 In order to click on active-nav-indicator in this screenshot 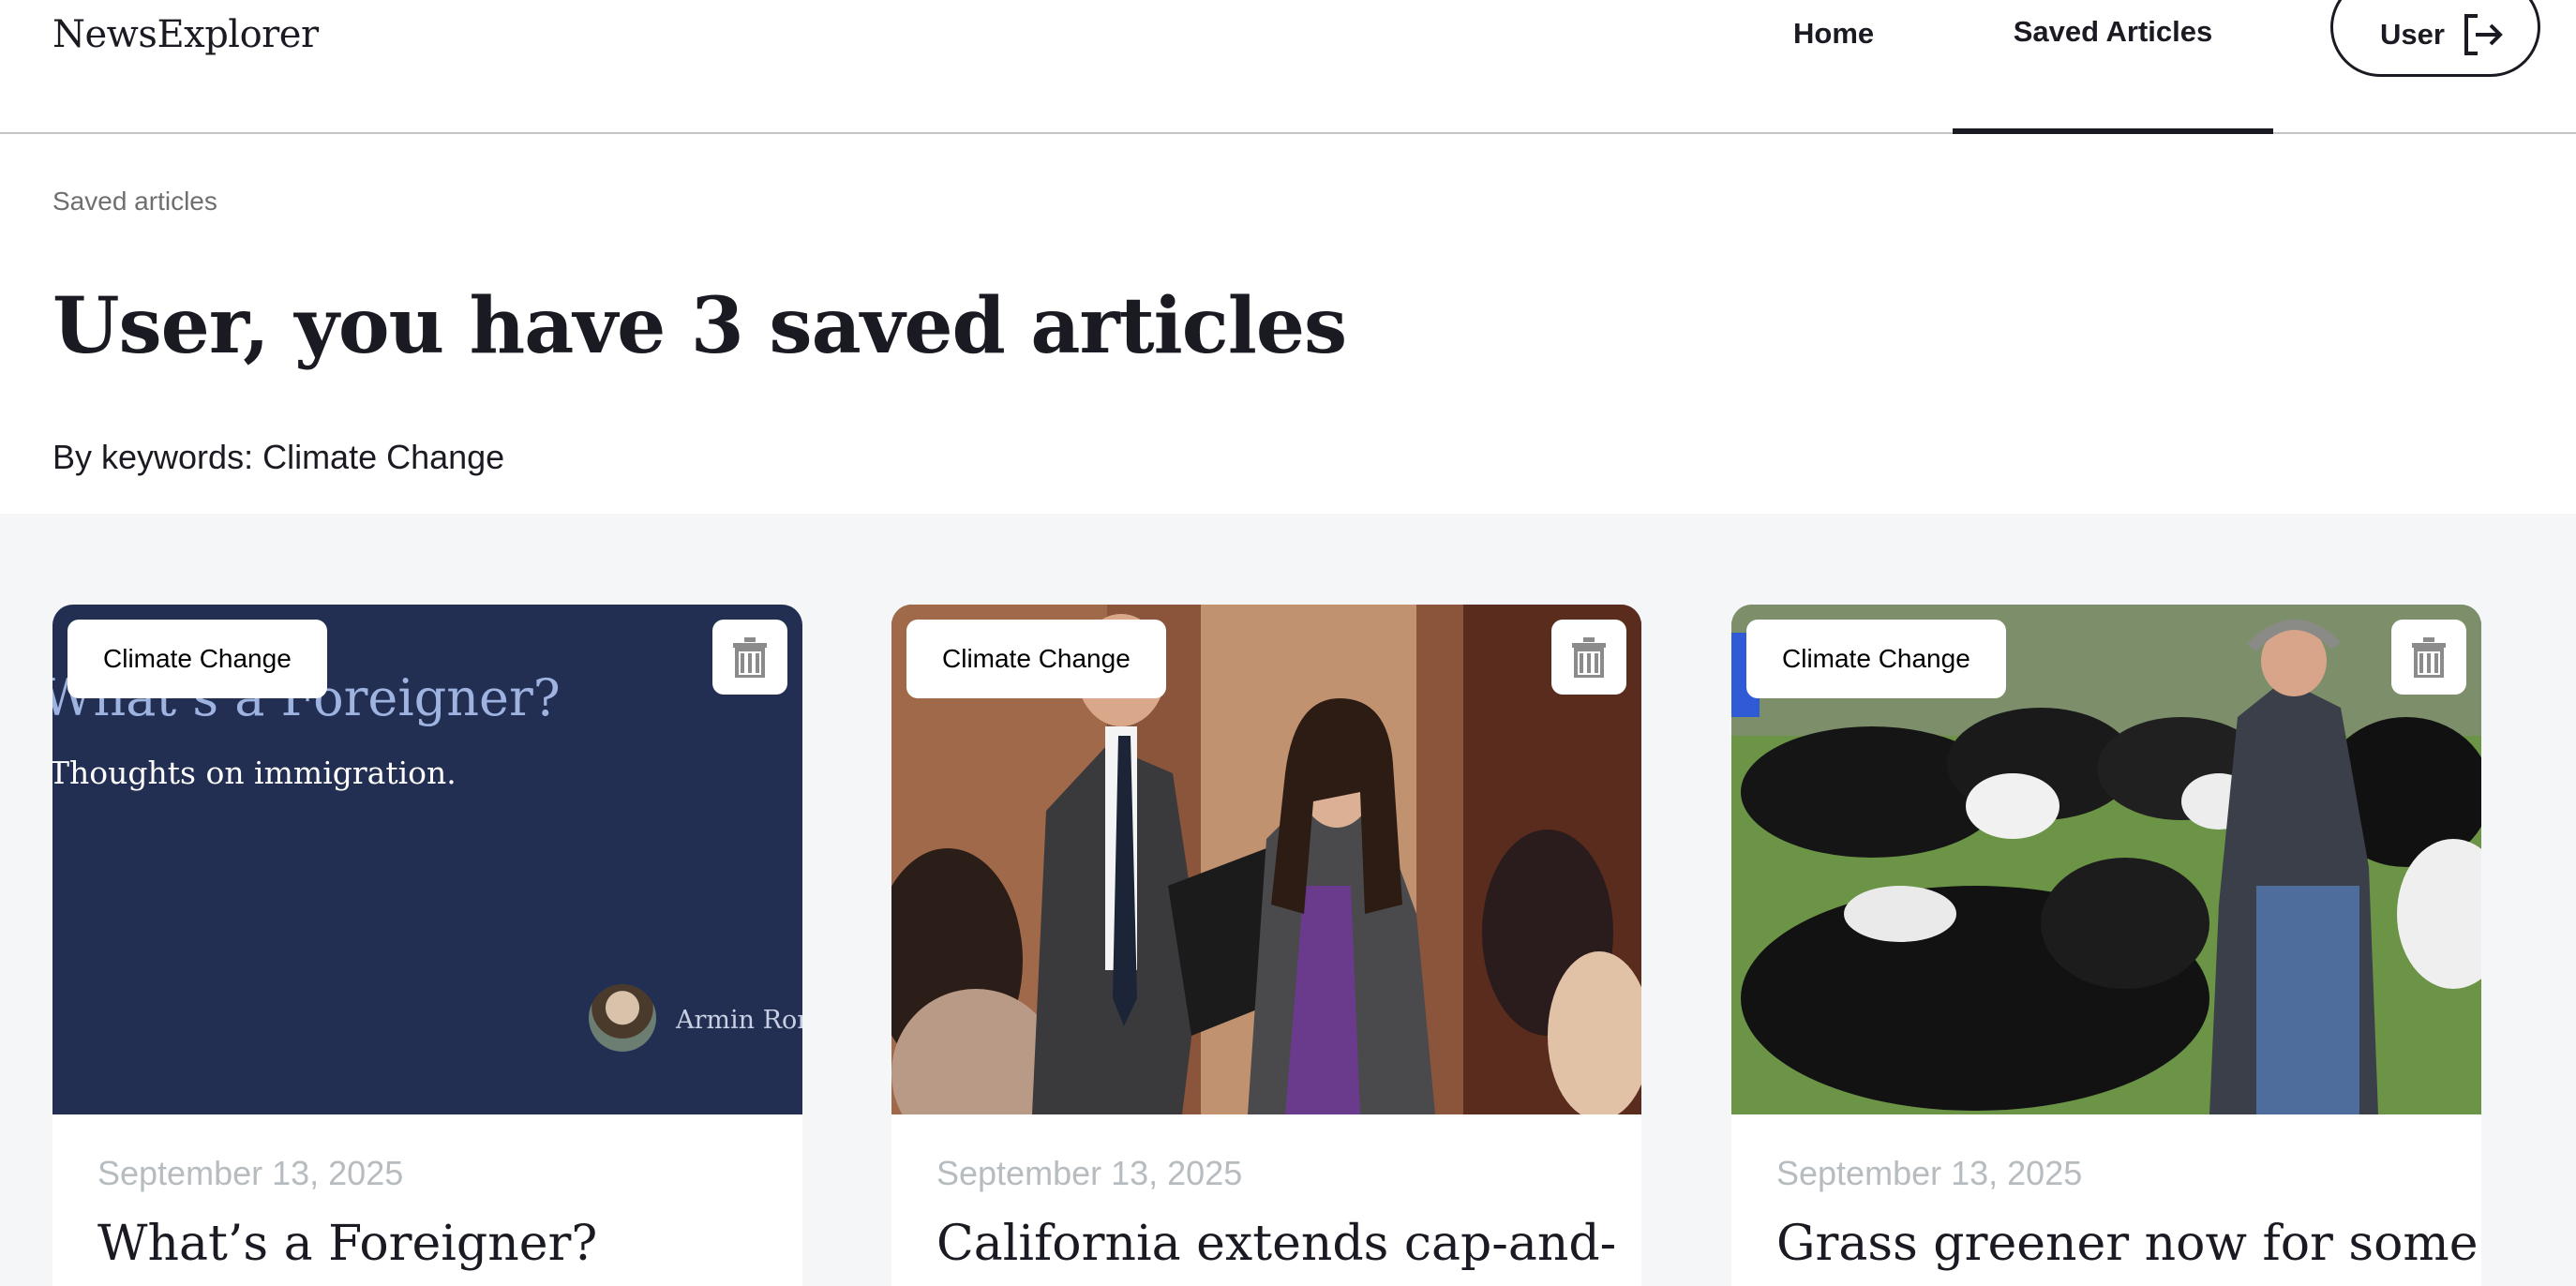, I will do `click(2113, 131)`.